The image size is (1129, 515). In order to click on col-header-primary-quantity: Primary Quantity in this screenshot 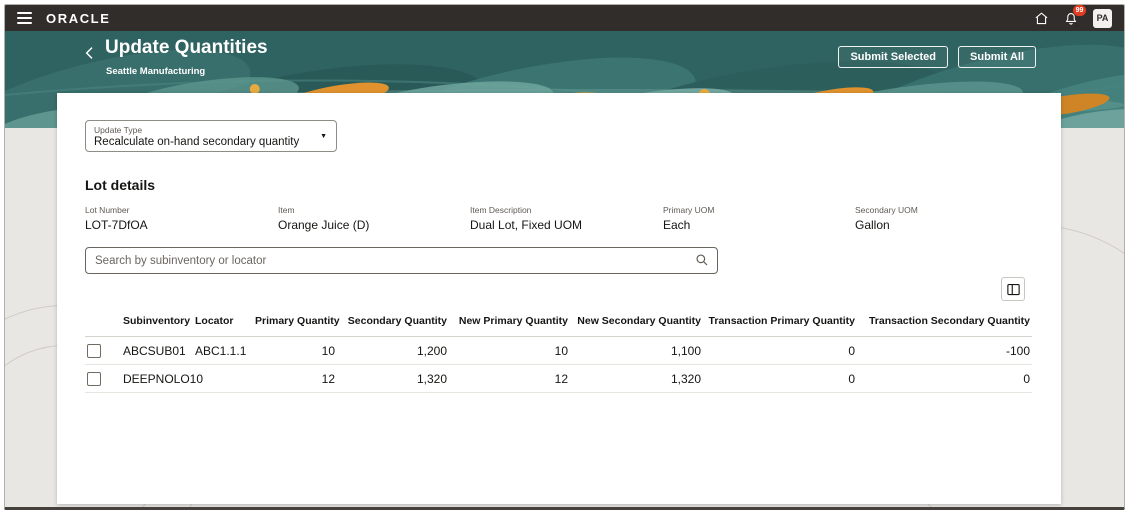, I will do `click(296, 323)`.